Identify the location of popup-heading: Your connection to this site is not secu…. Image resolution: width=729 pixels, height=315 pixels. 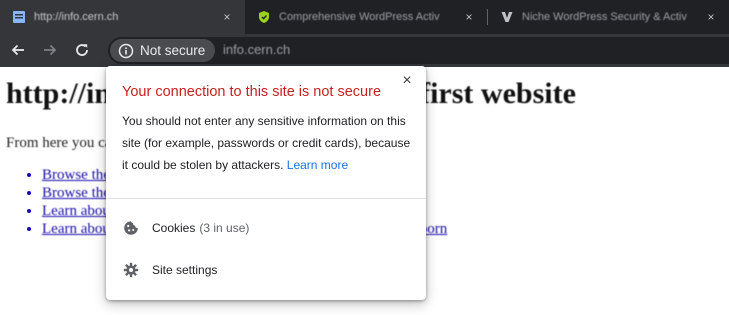
(252, 92).